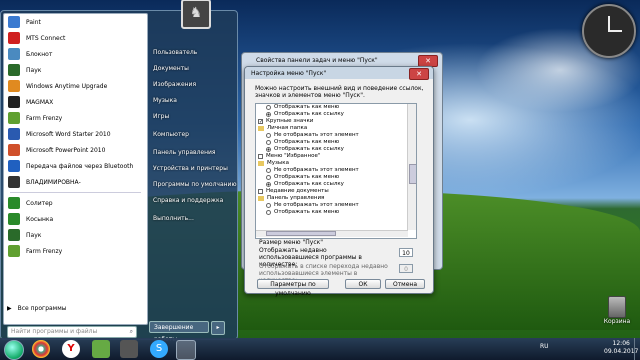 This screenshot has width=640, height=360. What do you see at coordinates (331, 191) in the screenshot?
I see `option-check: Недавние документы` at bounding box center [331, 191].